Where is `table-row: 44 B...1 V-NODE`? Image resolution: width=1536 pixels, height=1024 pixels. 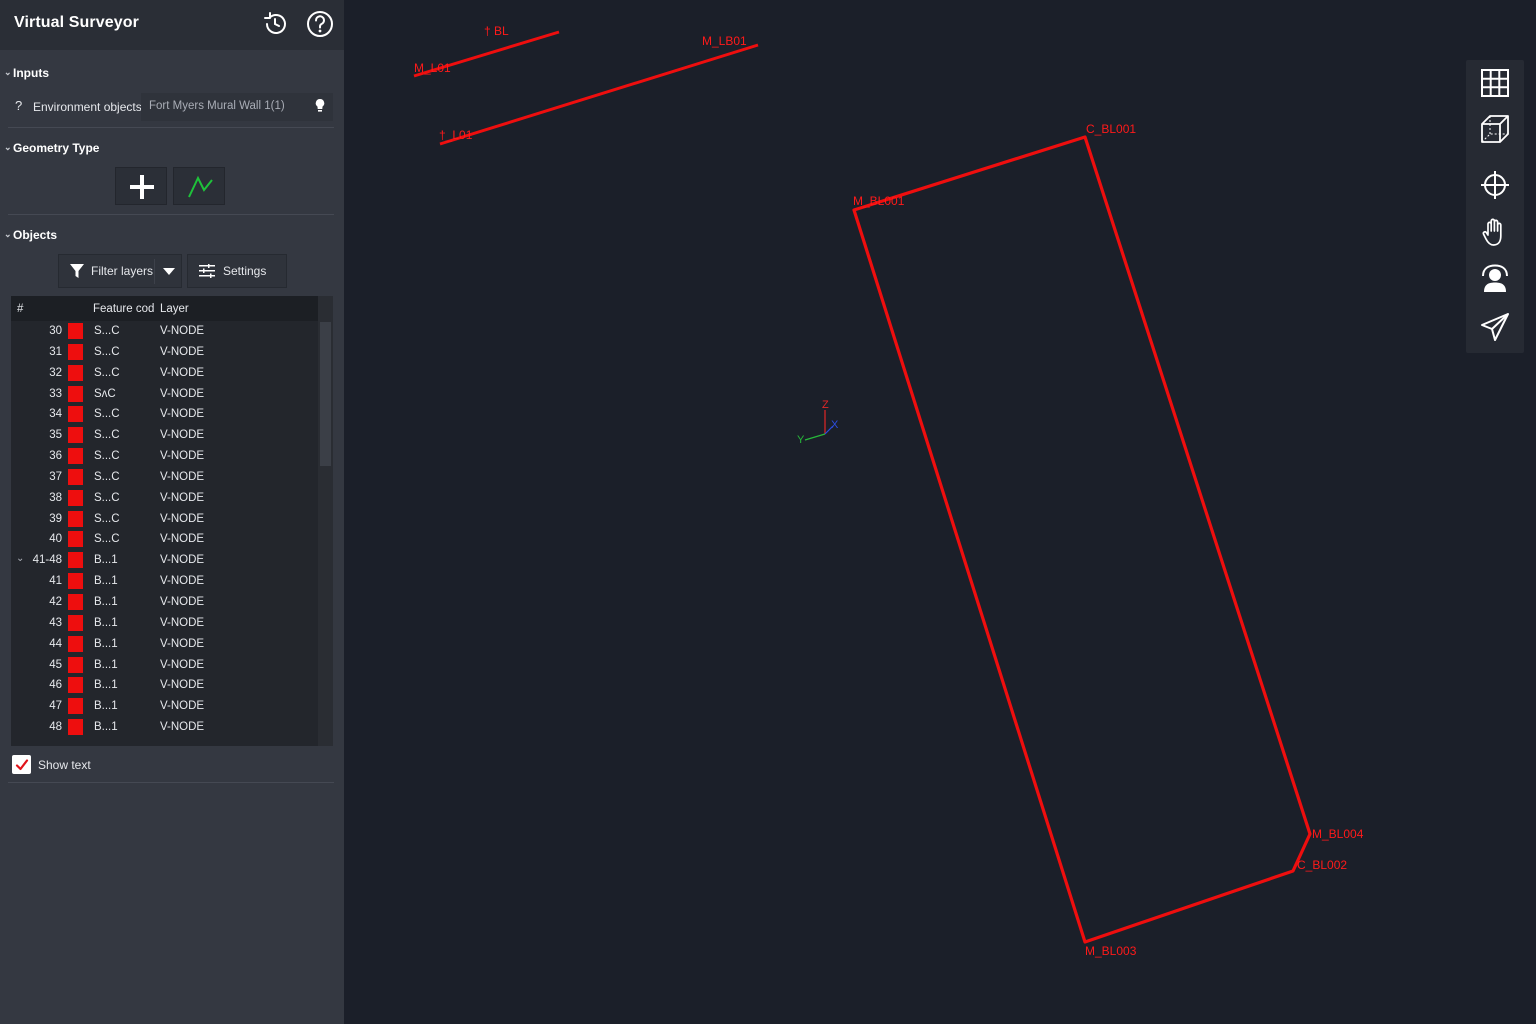
table-row: 44 B...1 V-NODE is located at coordinates (164, 644).